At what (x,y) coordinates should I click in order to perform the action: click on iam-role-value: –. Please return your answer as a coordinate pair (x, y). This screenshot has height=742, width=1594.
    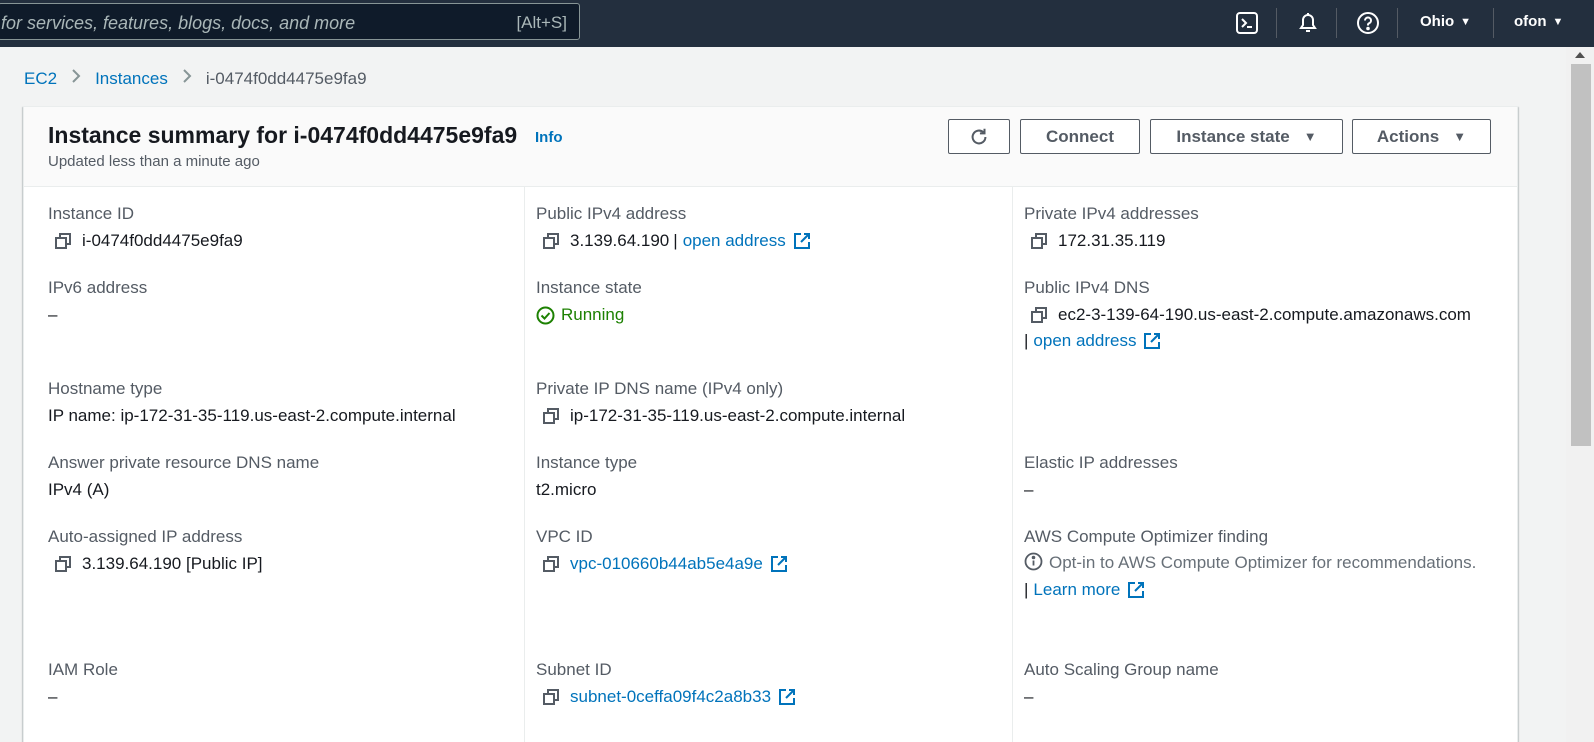
    Looking at the image, I should click on (53, 696).